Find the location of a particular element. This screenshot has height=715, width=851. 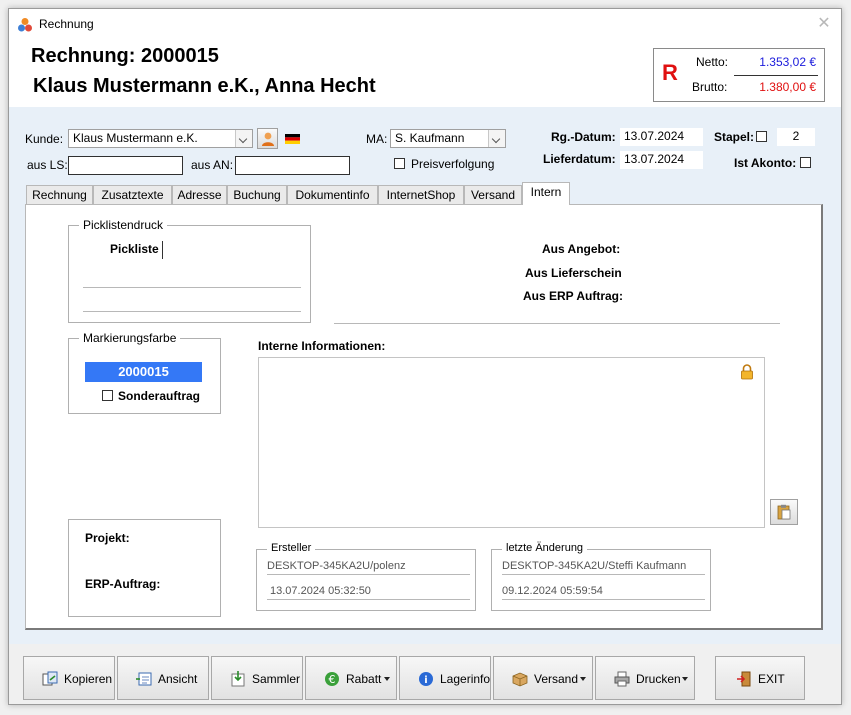

tab-label: Rechnung is located at coordinates (59, 195).